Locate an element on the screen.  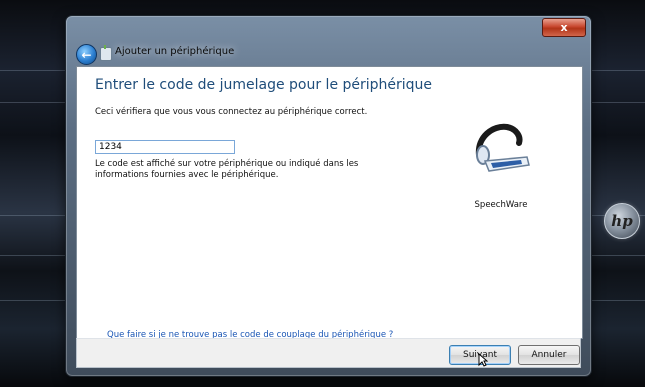
title-bar: x ← Ajouter un périphérique is located at coordinates (328, 41).